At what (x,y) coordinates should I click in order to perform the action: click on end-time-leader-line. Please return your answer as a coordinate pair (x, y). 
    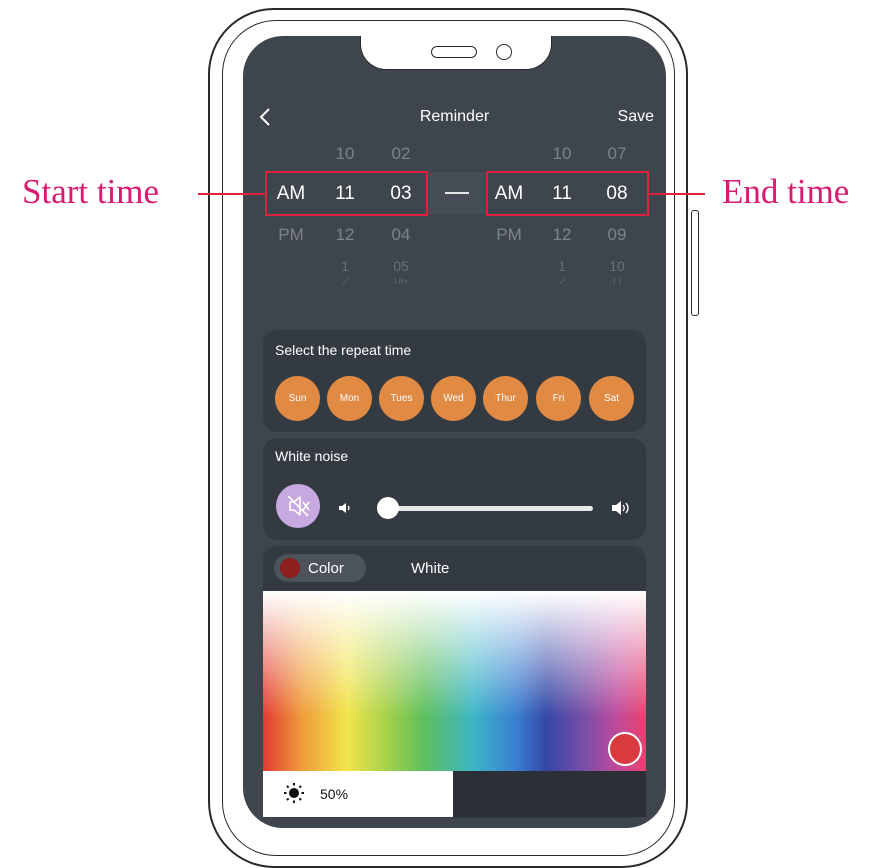
    Looking at the image, I should click on (677, 194).